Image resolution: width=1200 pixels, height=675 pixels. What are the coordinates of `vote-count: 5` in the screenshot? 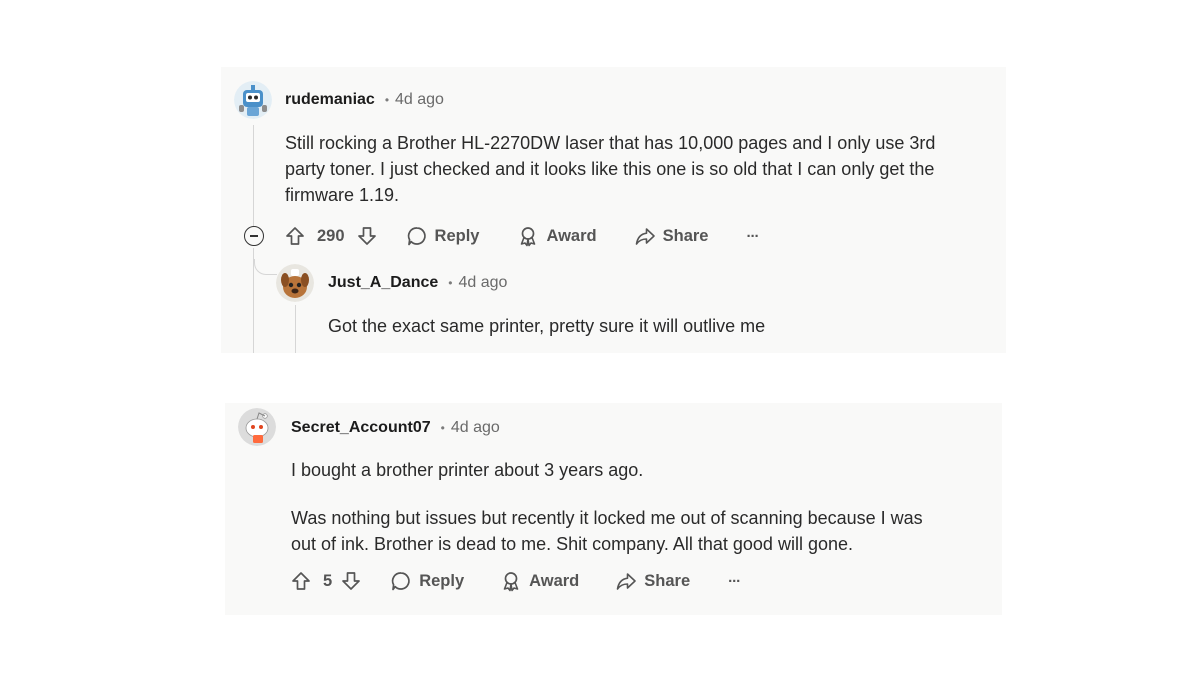 It's located at (328, 580).